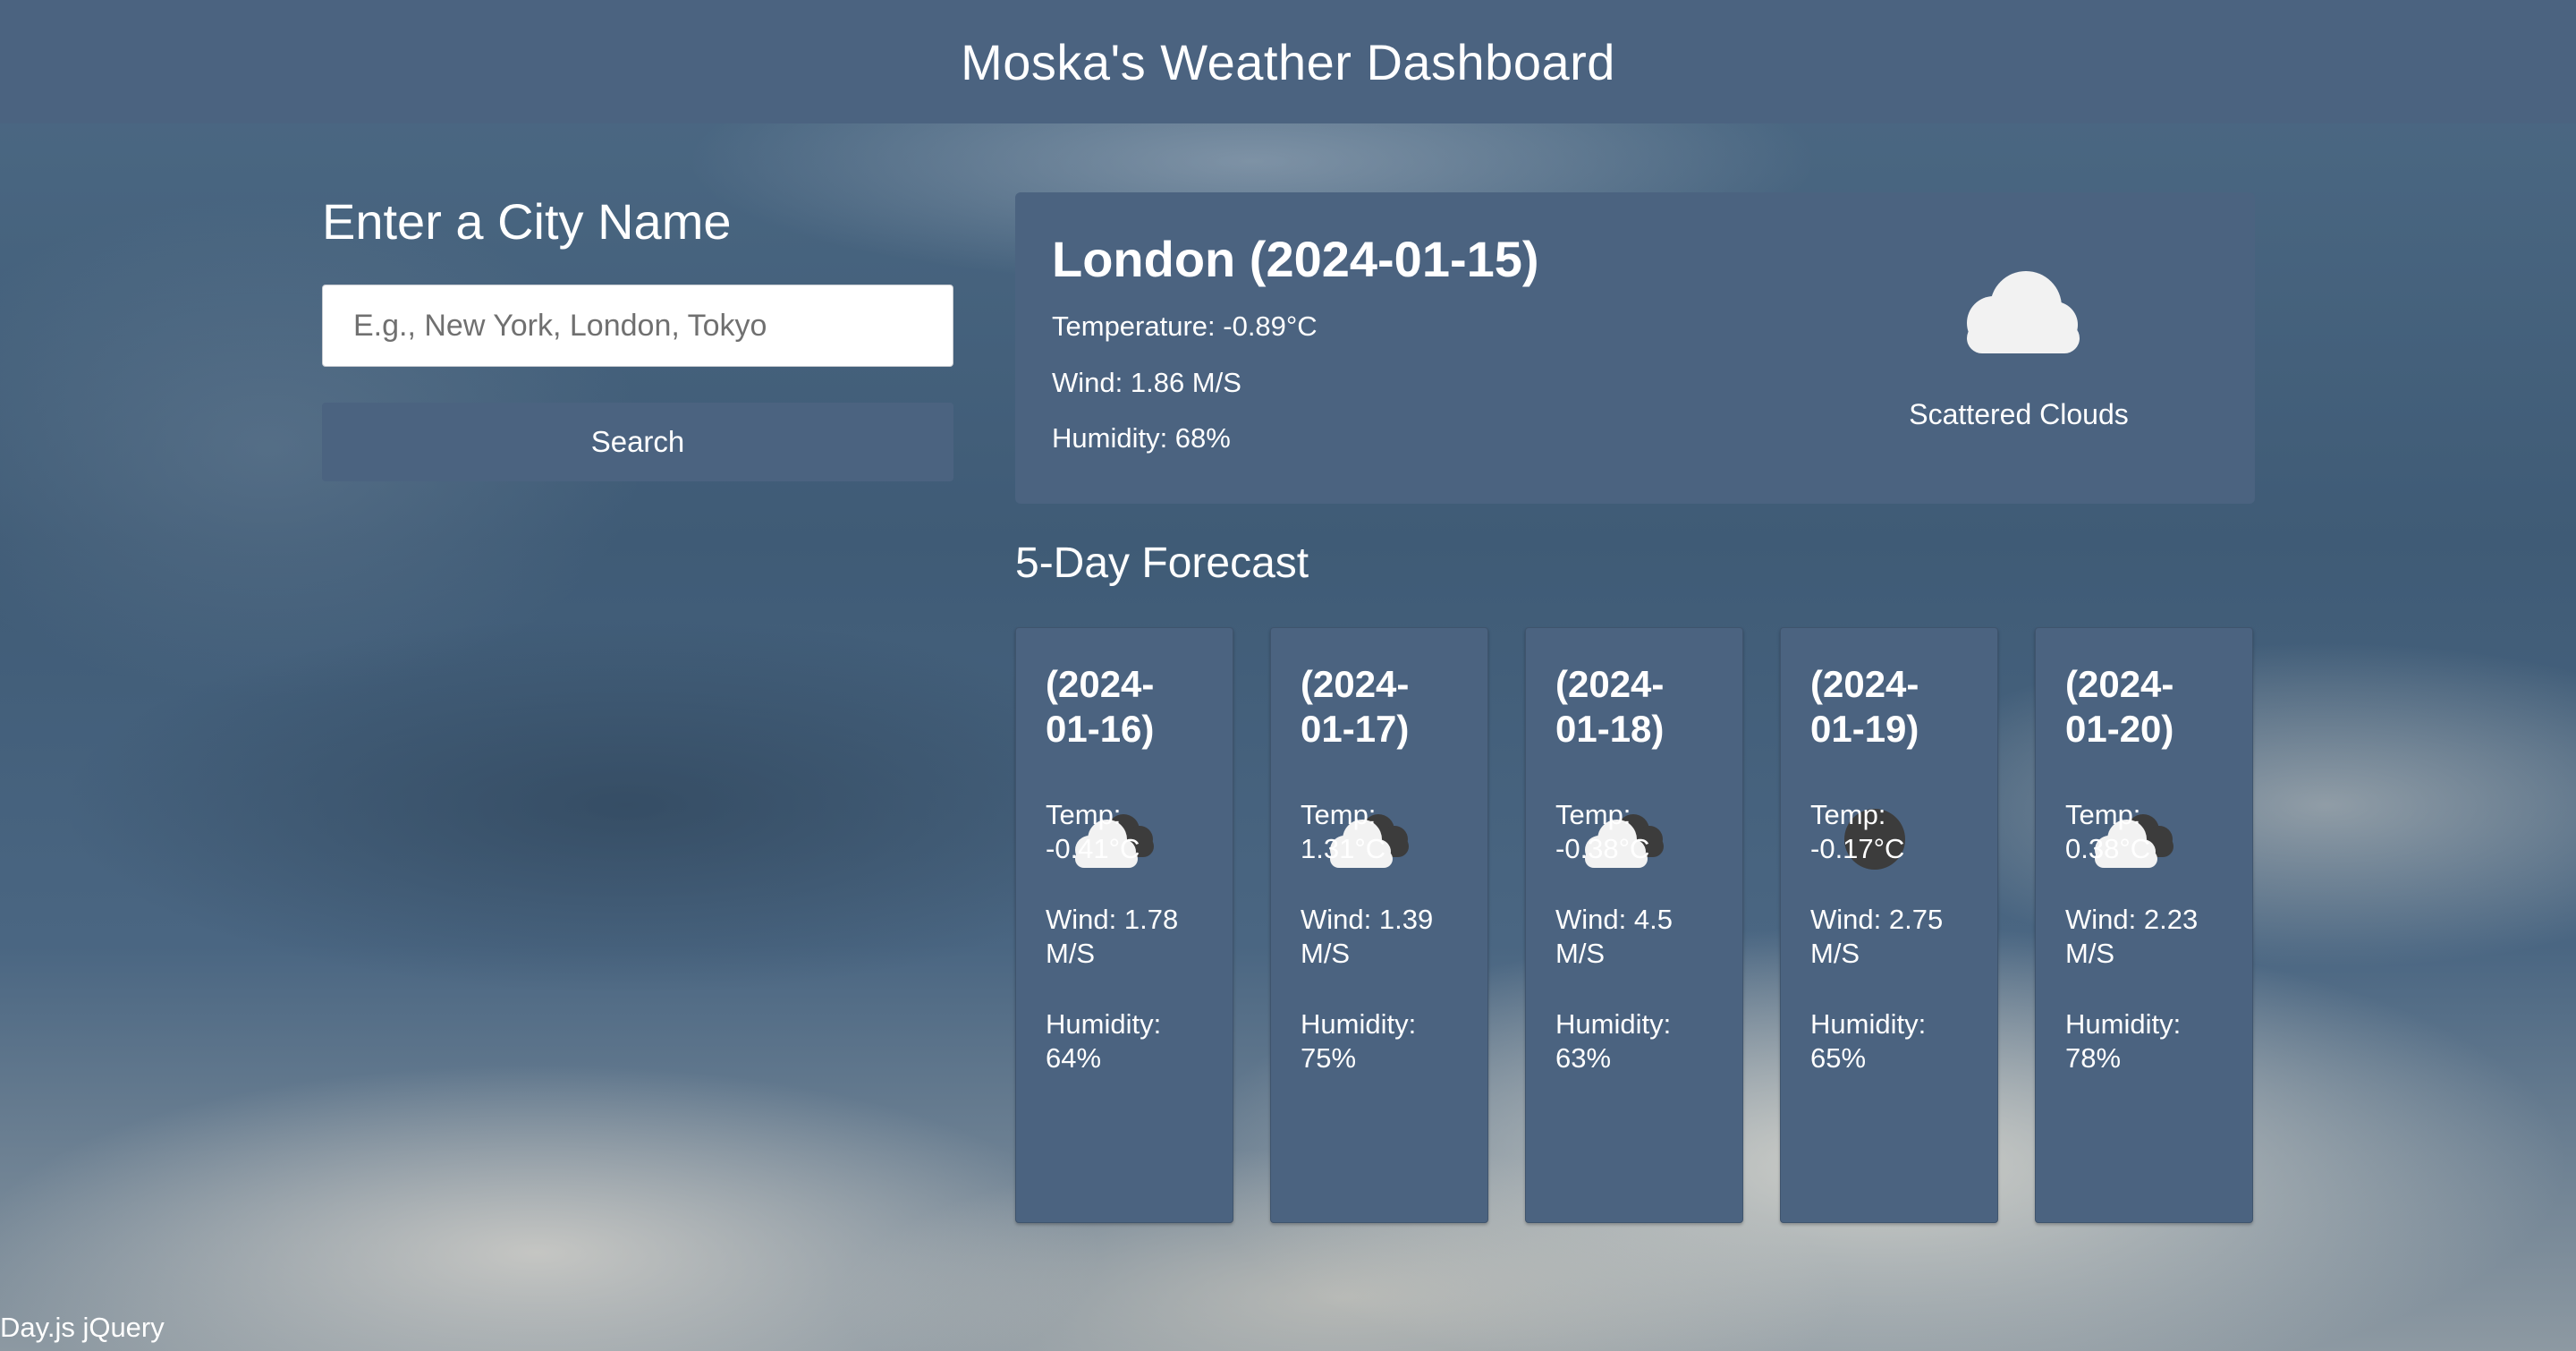  I want to click on forecast-wind: Wind: 2.75 M/S, so click(1877, 937).